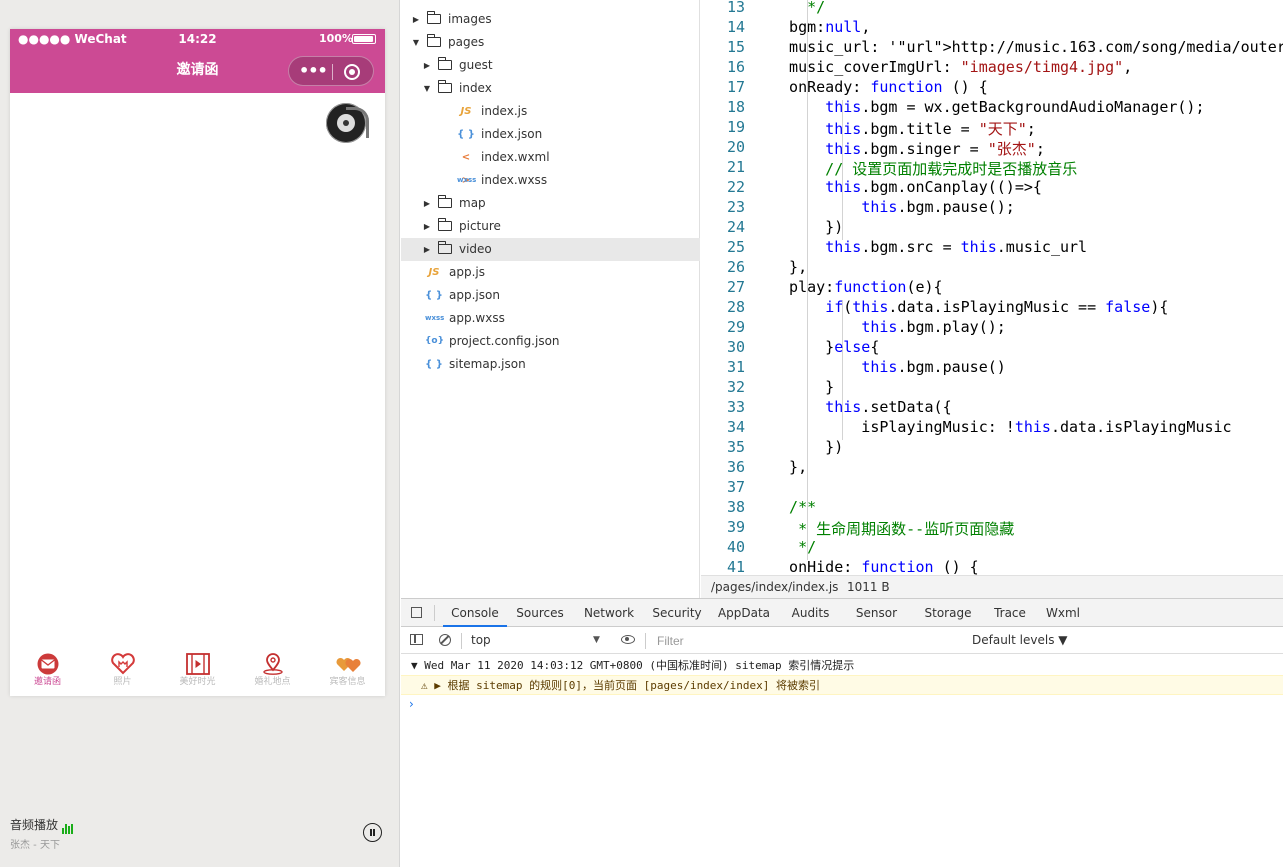 Image resolution: width=1283 pixels, height=867 pixels. I want to click on tab-trace: Trace, so click(1010, 613).